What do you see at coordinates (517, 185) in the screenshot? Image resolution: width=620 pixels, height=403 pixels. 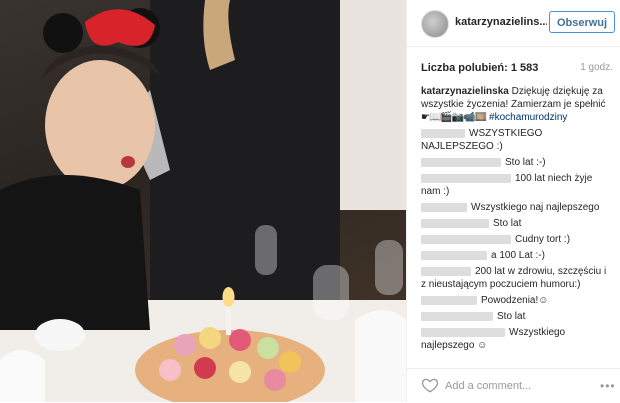 I see `comment-item: 100 lat niech żyje nam :)` at bounding box center [517, 185].